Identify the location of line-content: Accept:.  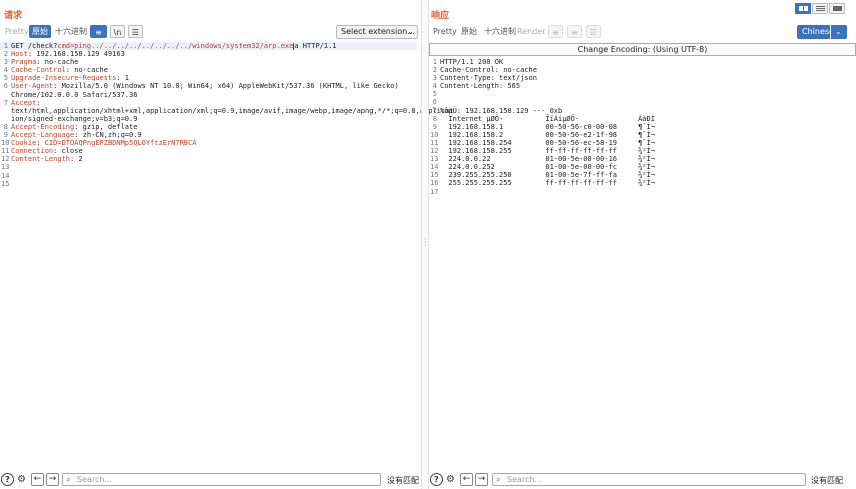
(26, 103).